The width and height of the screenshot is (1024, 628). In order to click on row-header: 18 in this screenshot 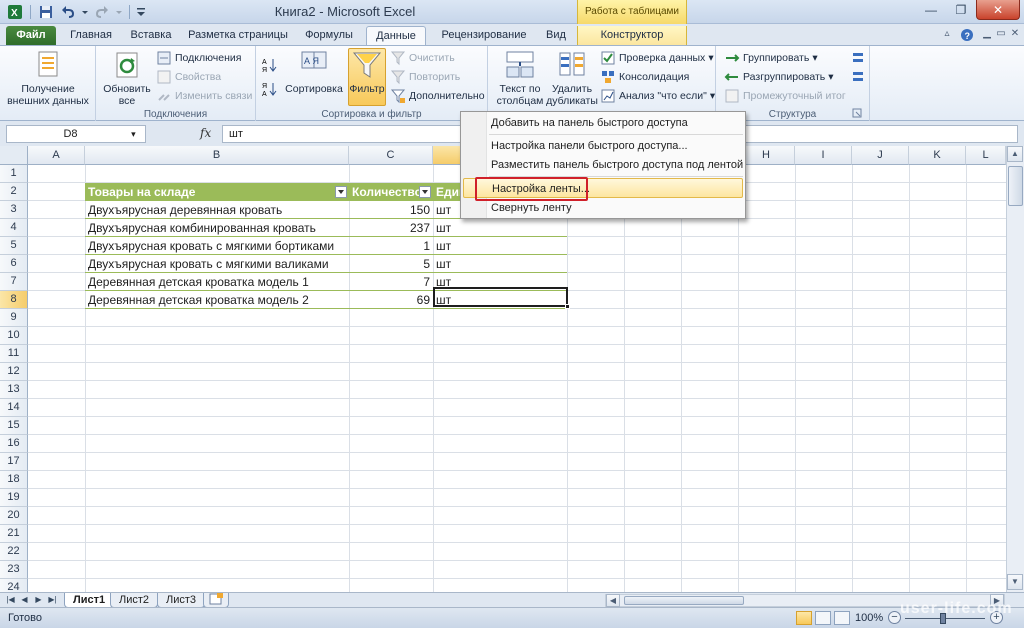, I will do `click(14, 480)`.